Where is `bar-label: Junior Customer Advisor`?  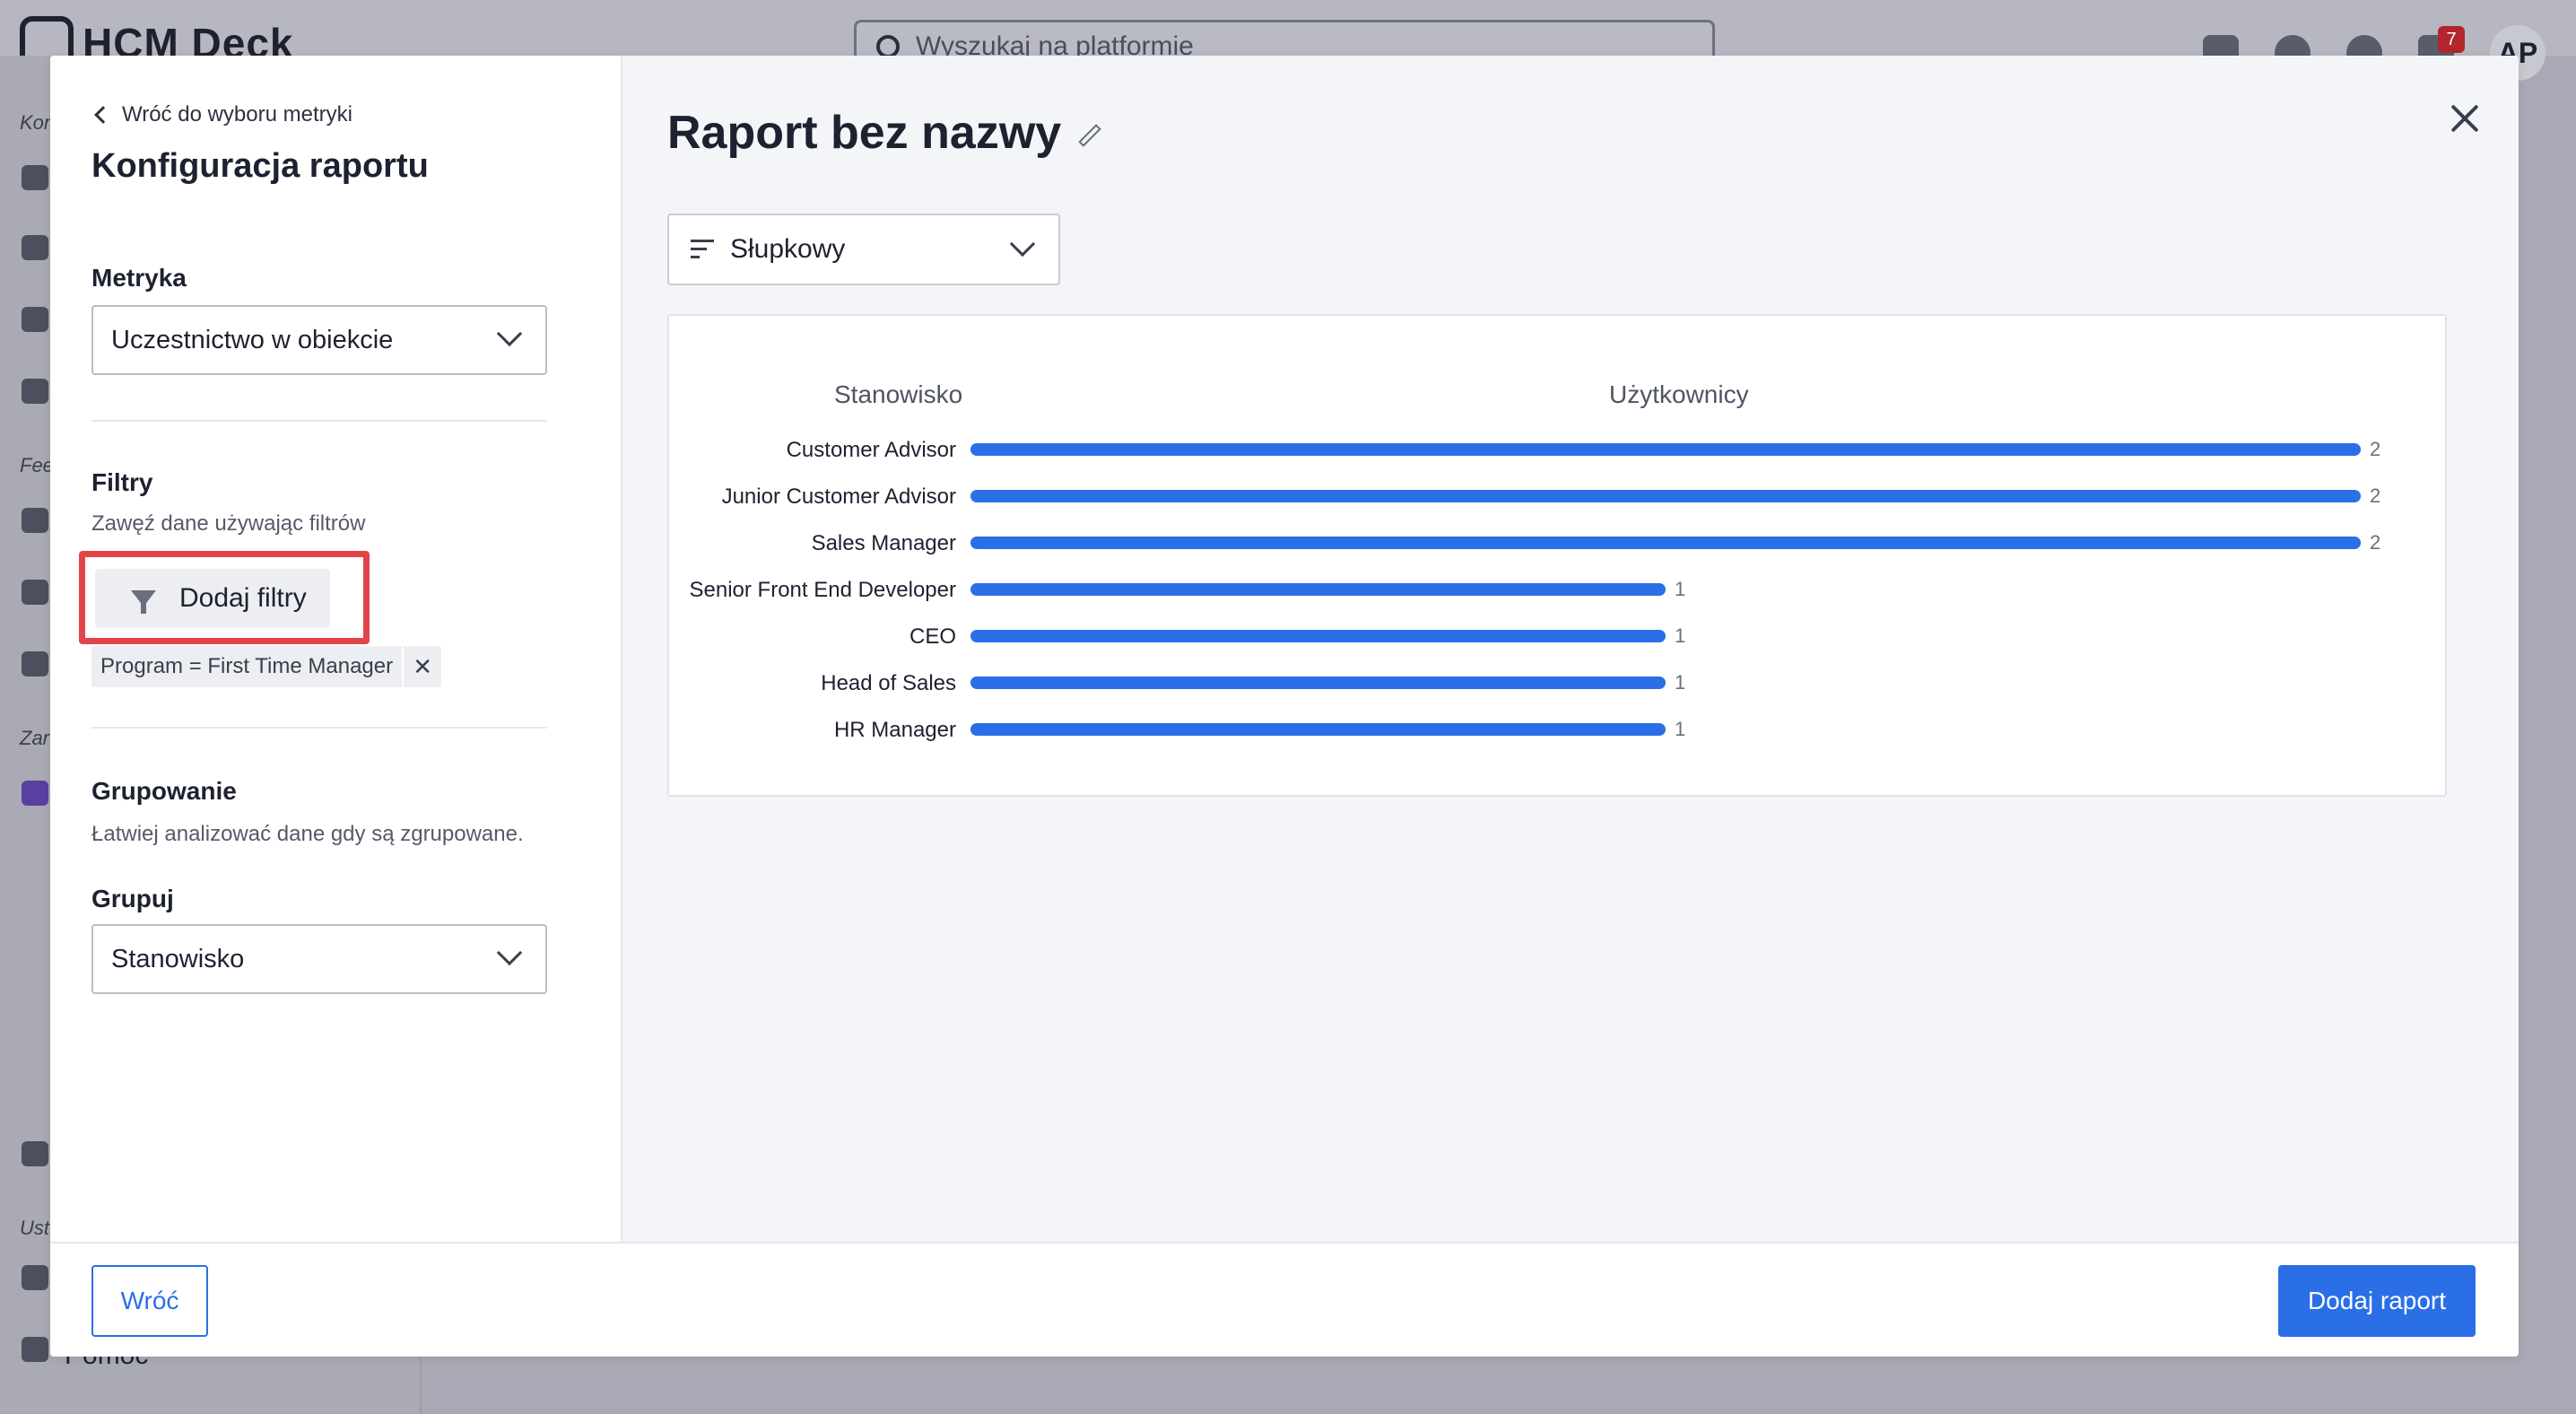 bar-label: Junior Customer Advisor is located at coordinates (838, 496).